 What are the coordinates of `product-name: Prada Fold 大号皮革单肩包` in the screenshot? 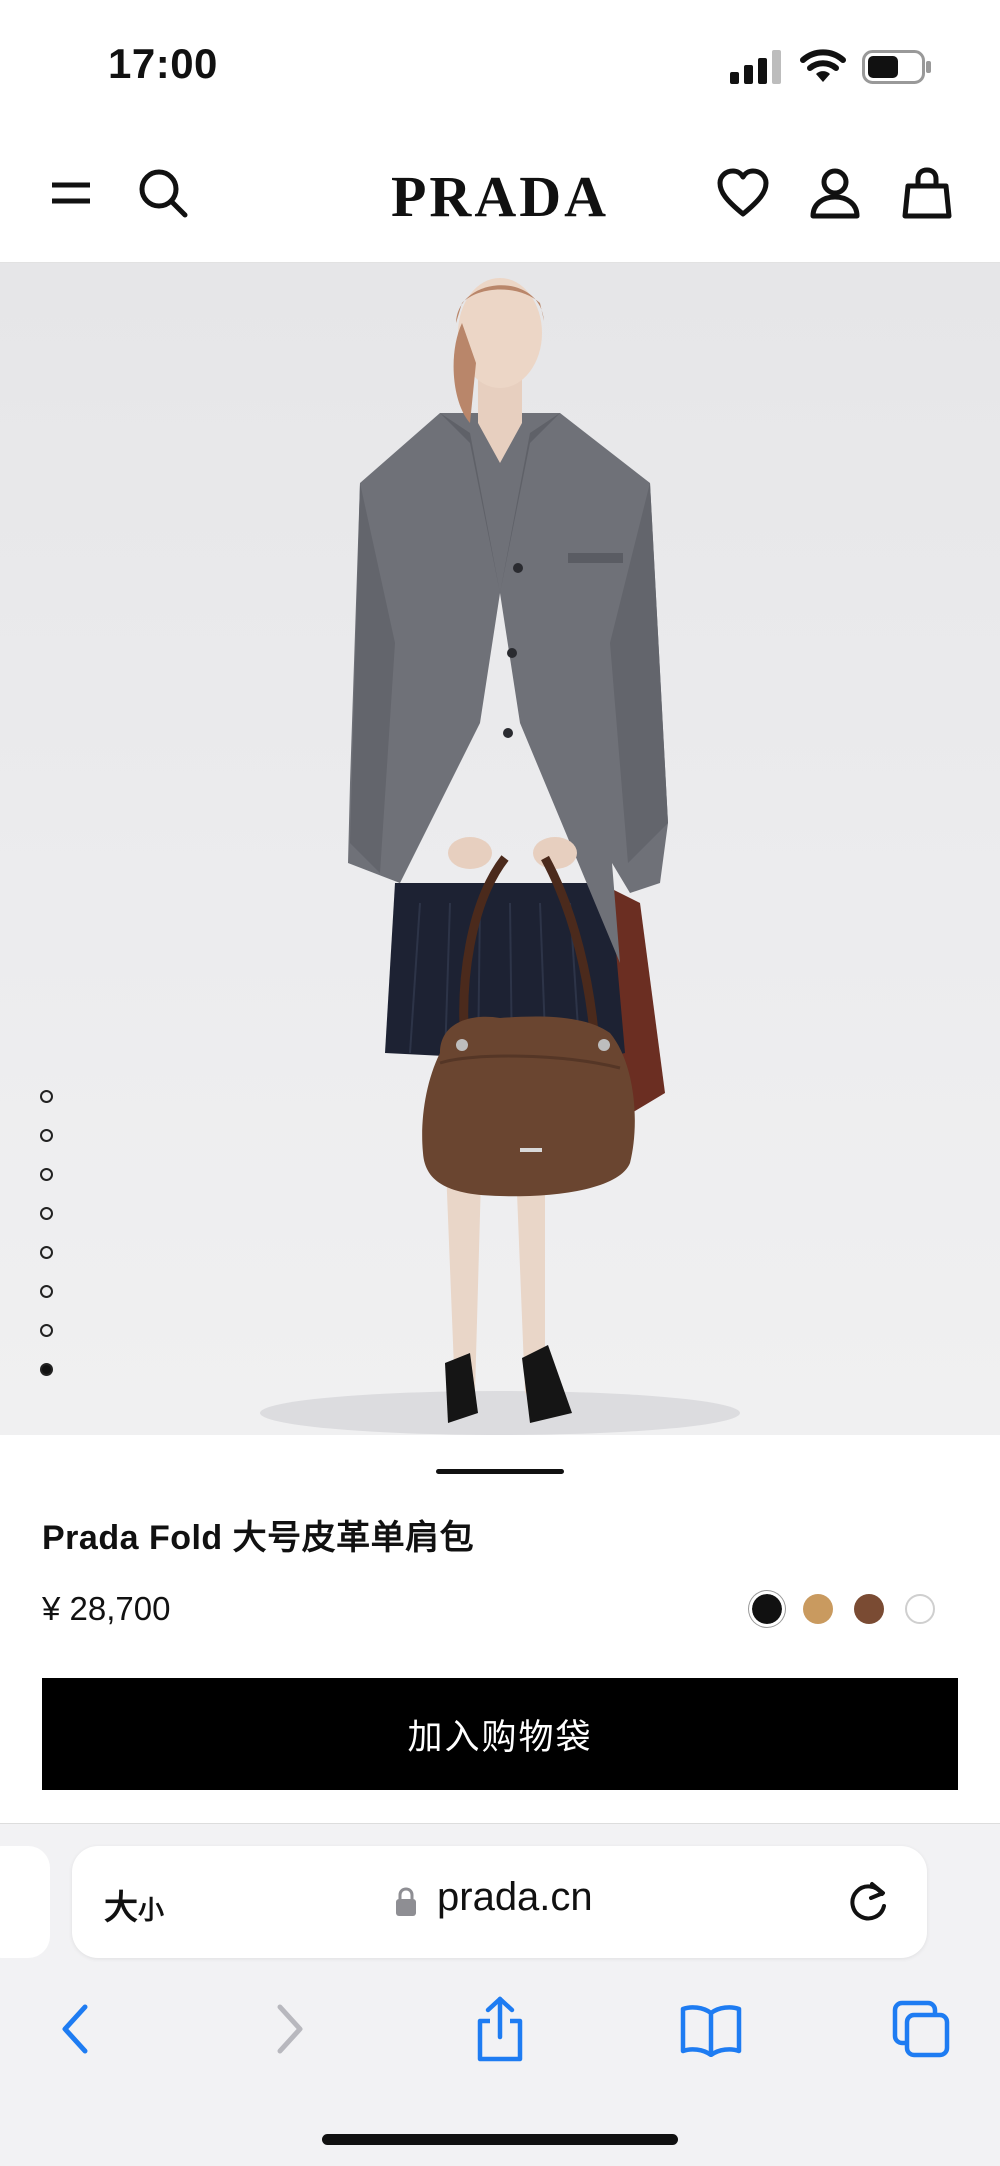 It's located at (258, 1538).